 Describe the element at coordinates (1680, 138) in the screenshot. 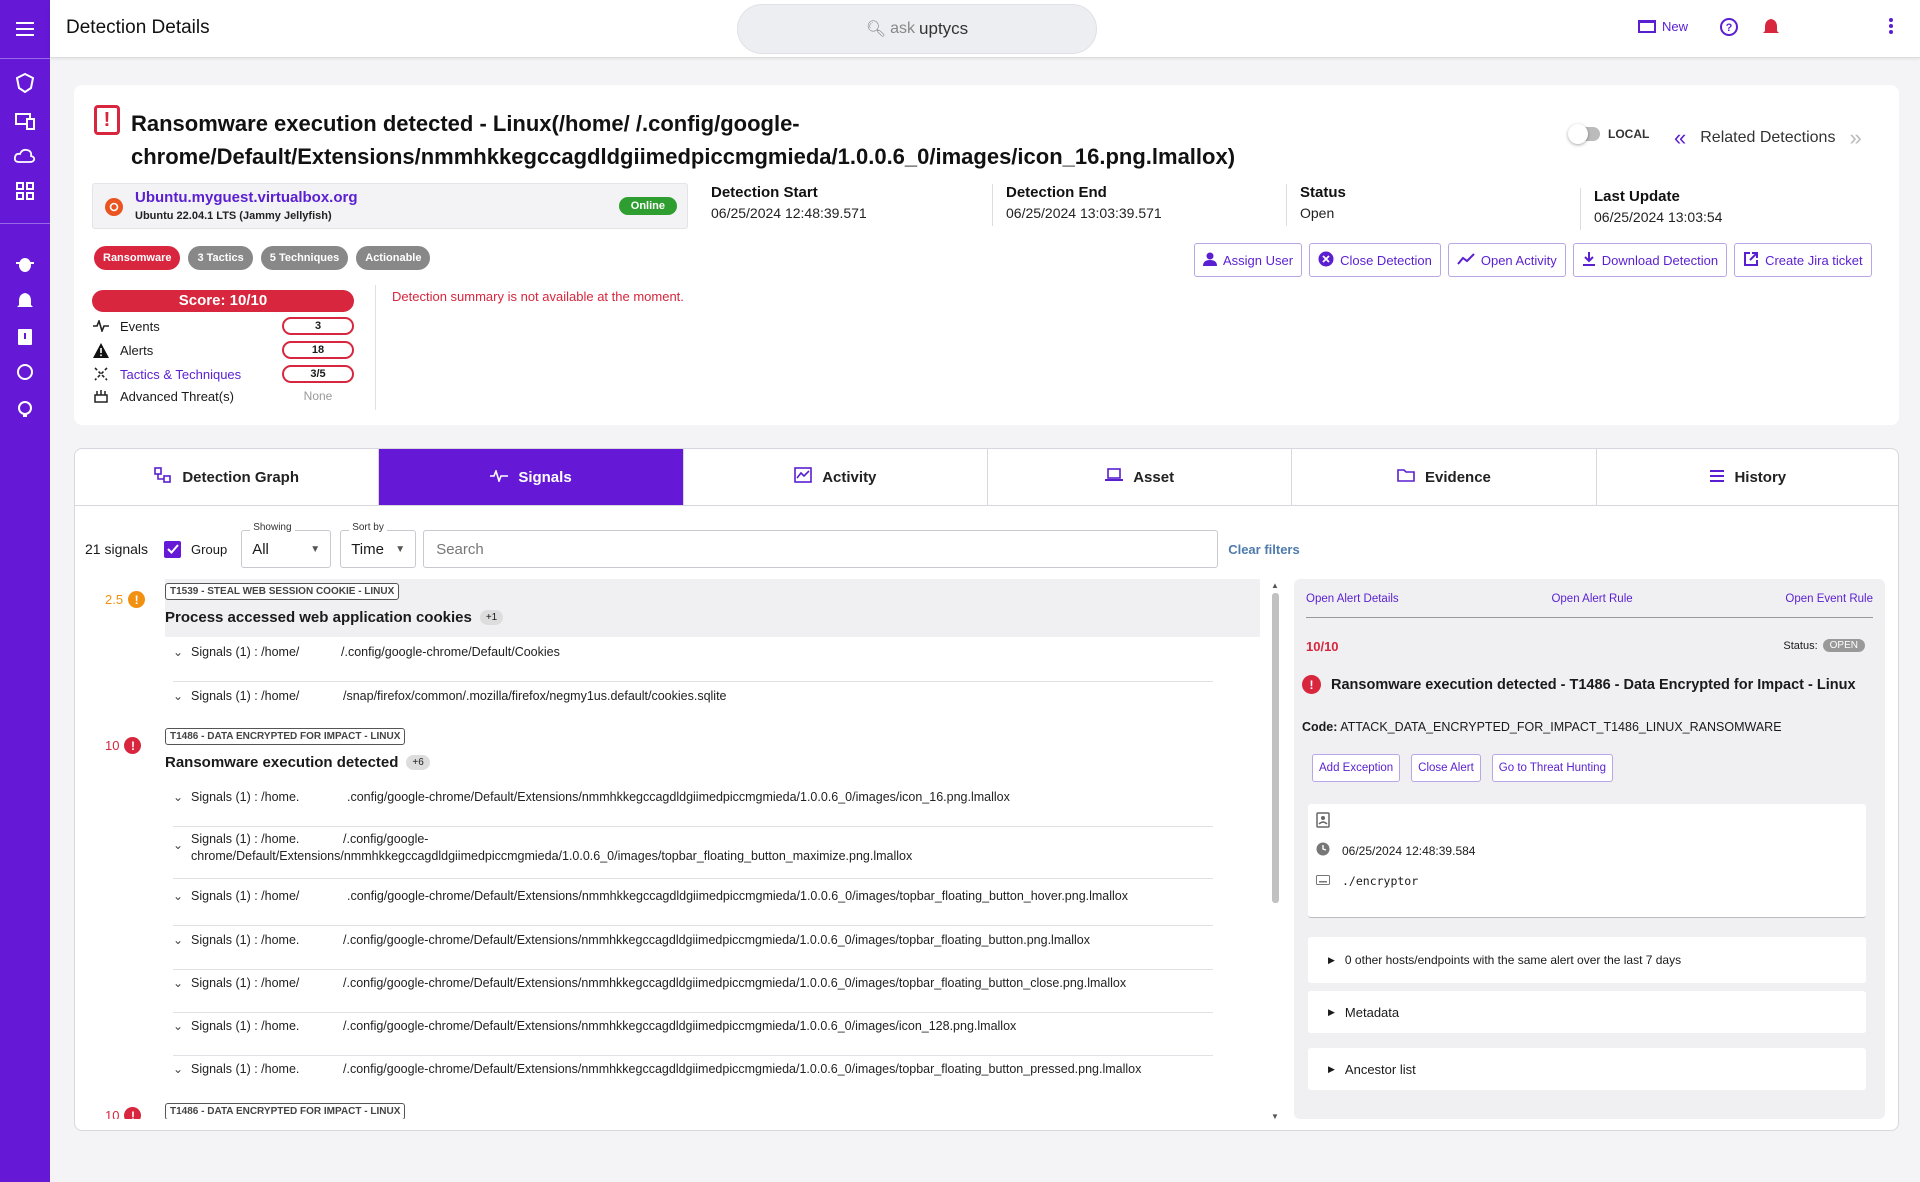

I see `chevron-left-icon: «` at that location.